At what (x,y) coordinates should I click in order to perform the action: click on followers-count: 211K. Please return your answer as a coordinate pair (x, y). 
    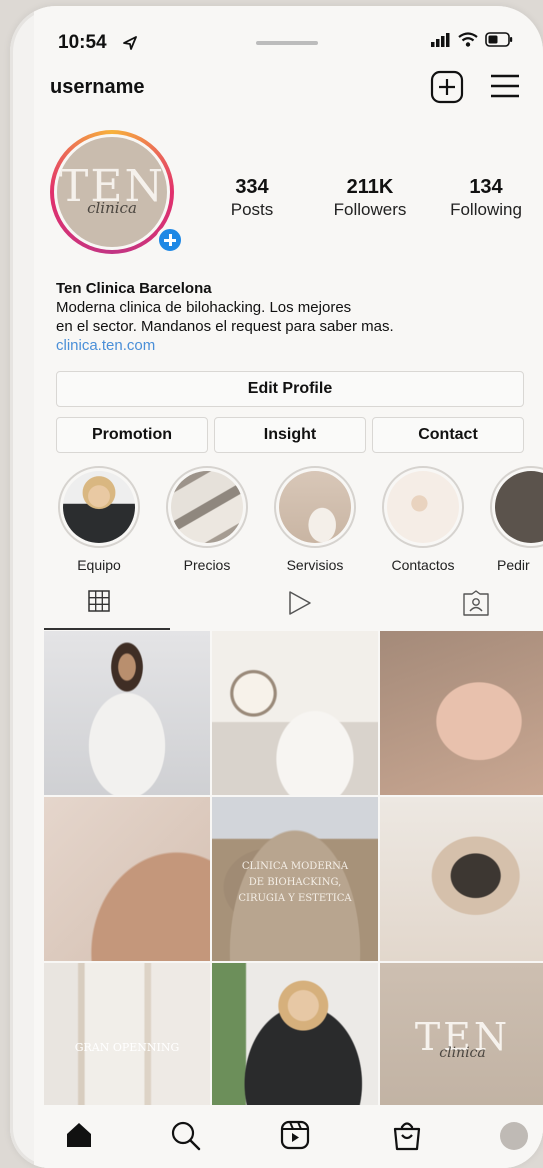
    Looking at the image, I should click on (370, 187).